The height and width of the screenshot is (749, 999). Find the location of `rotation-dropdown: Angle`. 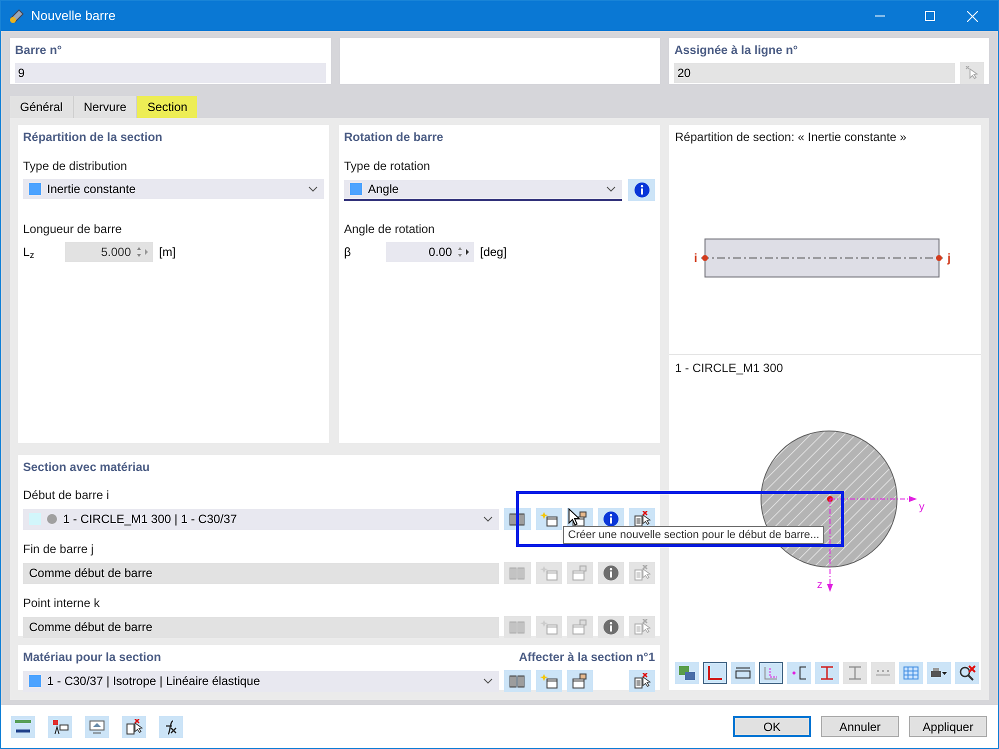

rotation-dropdown: Angle is located at coordinates (483, 190).